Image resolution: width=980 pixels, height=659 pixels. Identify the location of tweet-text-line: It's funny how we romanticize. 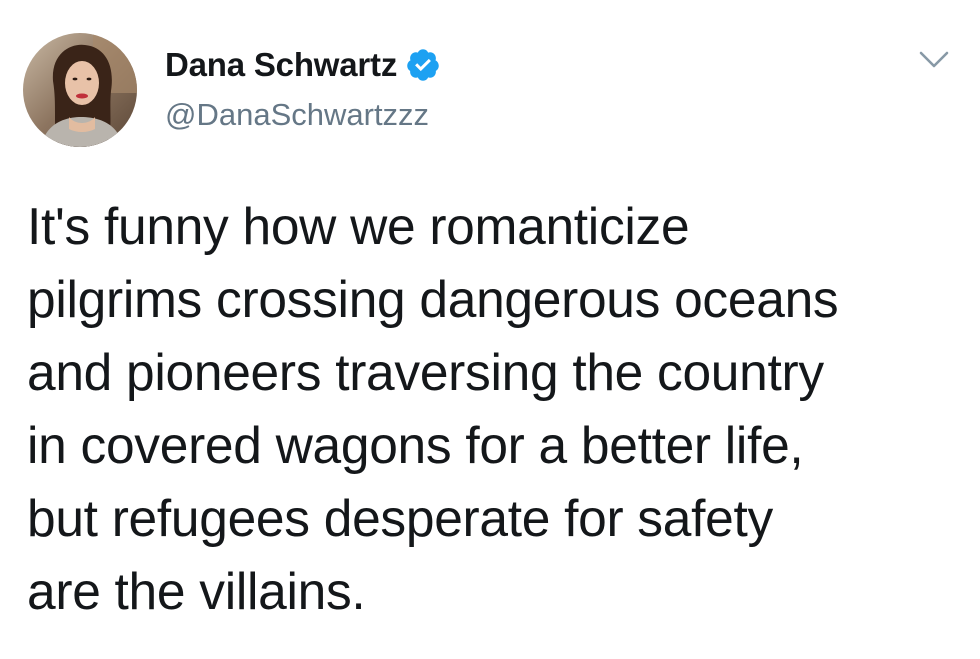
(358, 226).